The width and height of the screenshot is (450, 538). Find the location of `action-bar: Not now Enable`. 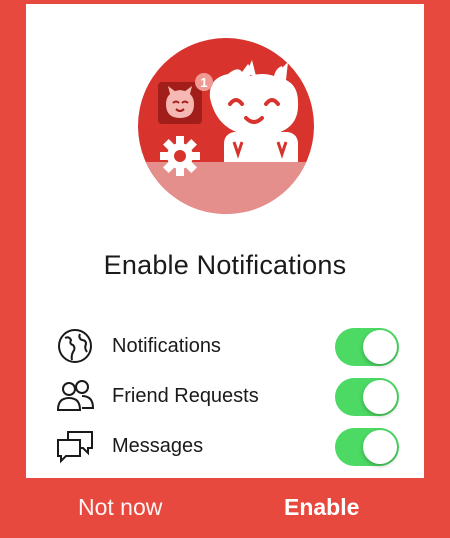

action-bar: Not now Enable is located at coordinates (225, 508).